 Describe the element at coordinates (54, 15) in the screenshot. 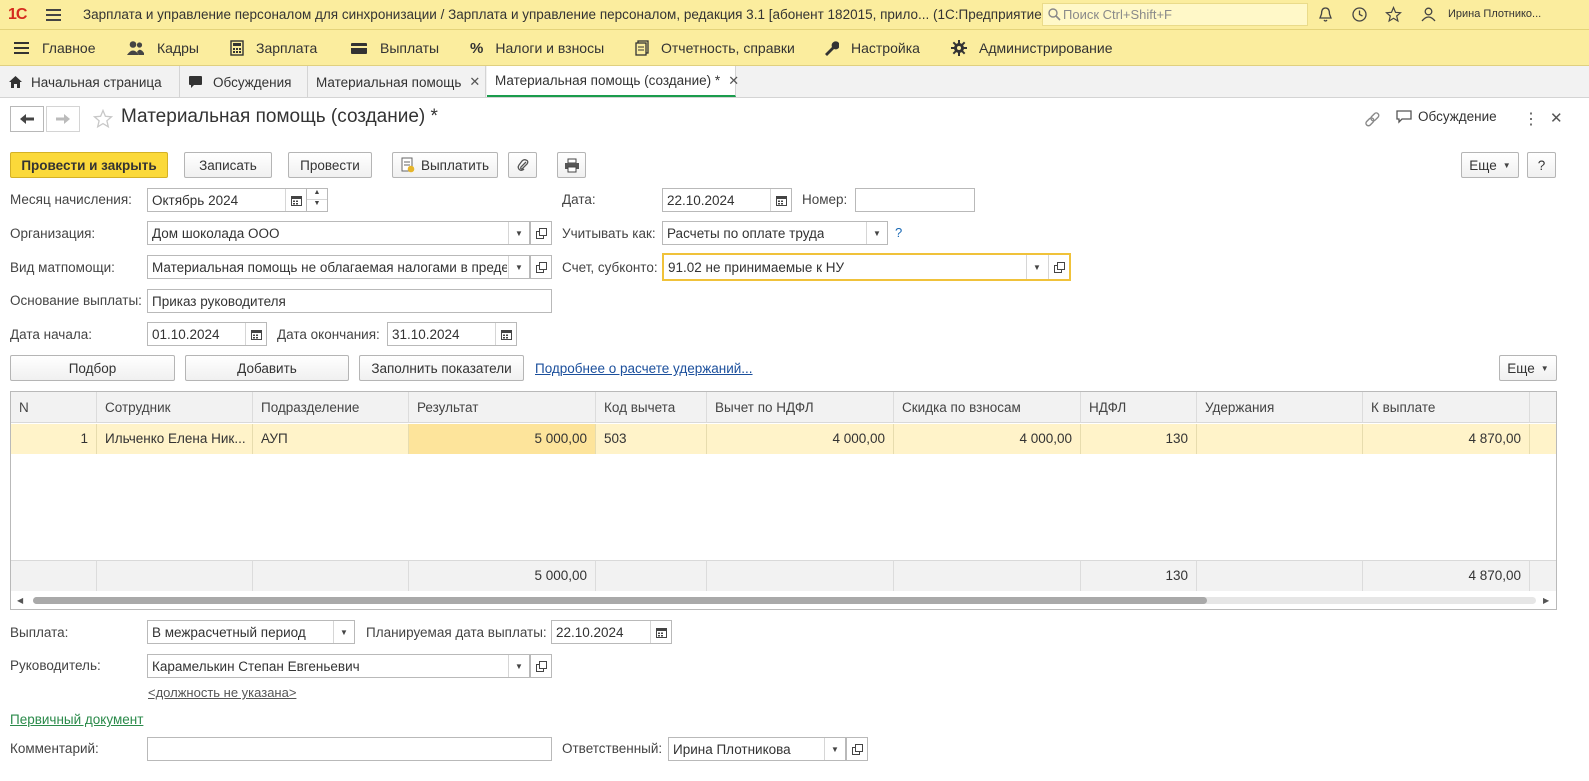

I see `app-menu-icon` at that location.